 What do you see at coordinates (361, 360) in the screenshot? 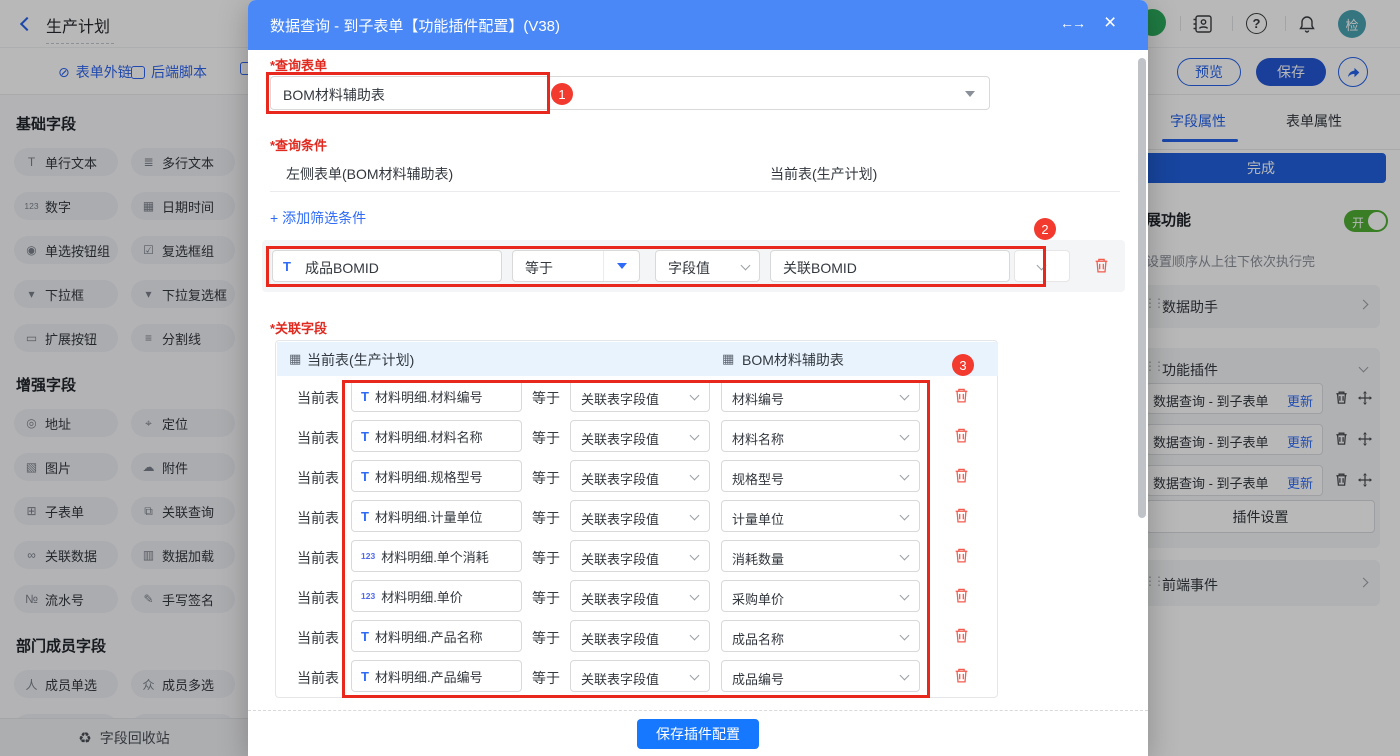
I see `current-table-header: 当前表(生产计划)` at bounding box center [361, 360].